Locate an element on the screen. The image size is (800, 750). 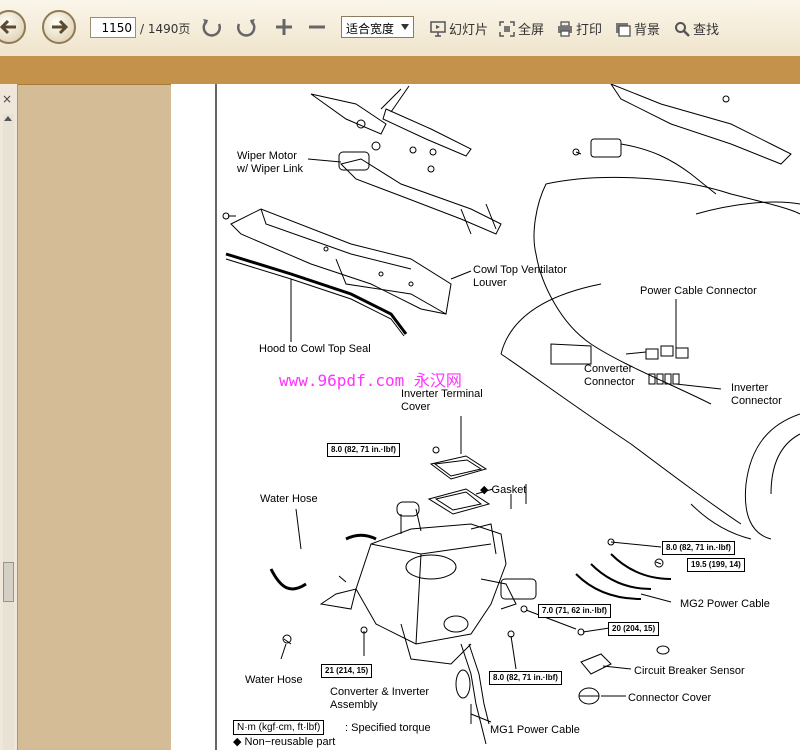
label-converter-inverter-assembly: Converter & Inverter Assembly is located at coordinates (380, 698).